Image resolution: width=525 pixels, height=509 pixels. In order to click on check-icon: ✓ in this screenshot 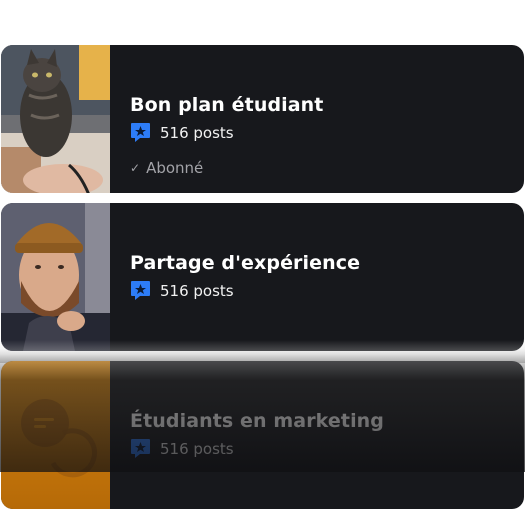, I will do `click(135, 168)`.